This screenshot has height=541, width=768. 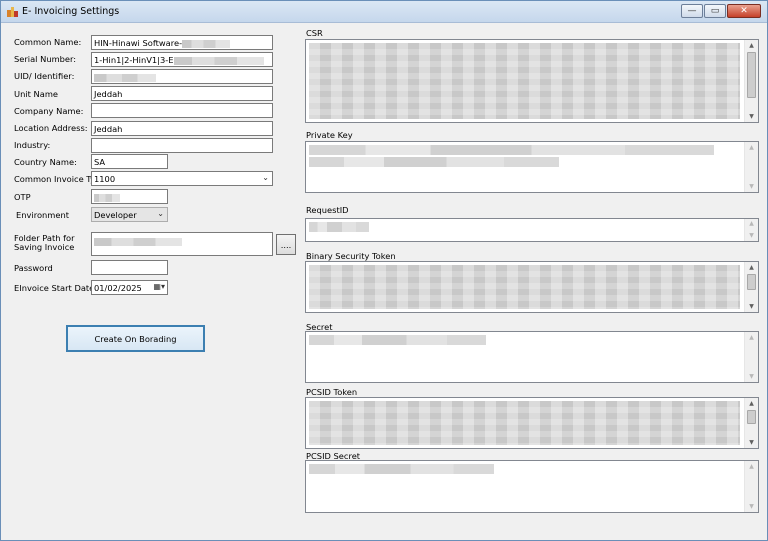 I want to click on title-bar: E- Invoicing Settings — ▭ ✕, so click(x=384, y=12).